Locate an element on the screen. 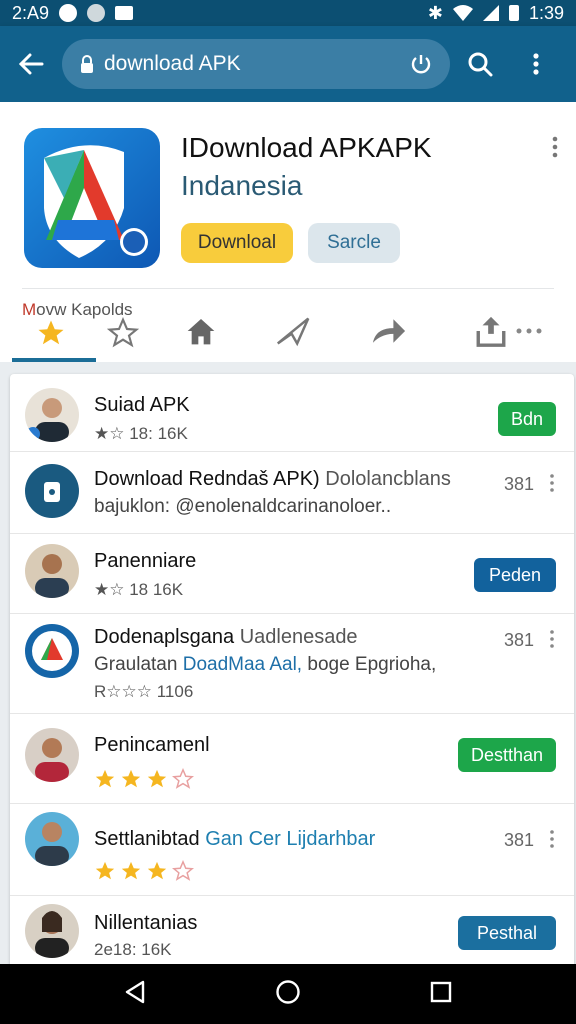 Image resolution: width=576 pixels, height=1024 pixels. row-meta: ★☆ 18 16K is located at coordinates (139, 589).